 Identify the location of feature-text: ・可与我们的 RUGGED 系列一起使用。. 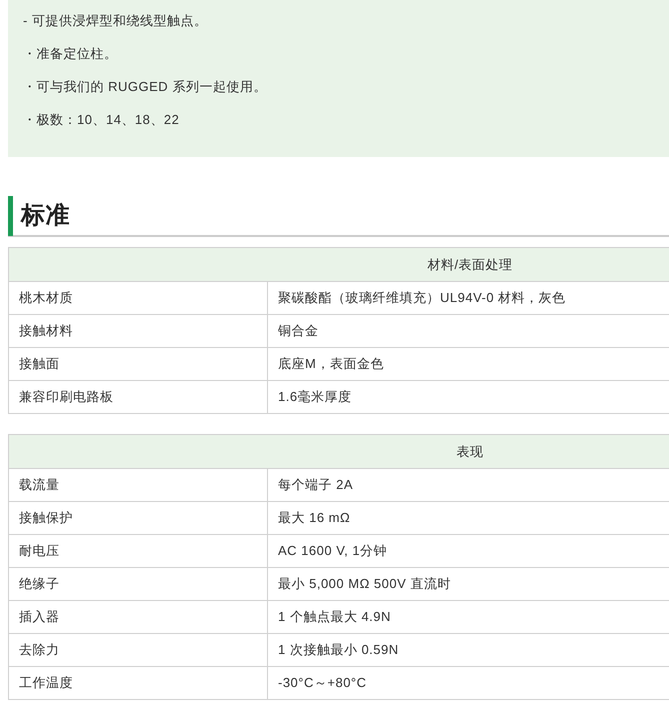
(145, 87).